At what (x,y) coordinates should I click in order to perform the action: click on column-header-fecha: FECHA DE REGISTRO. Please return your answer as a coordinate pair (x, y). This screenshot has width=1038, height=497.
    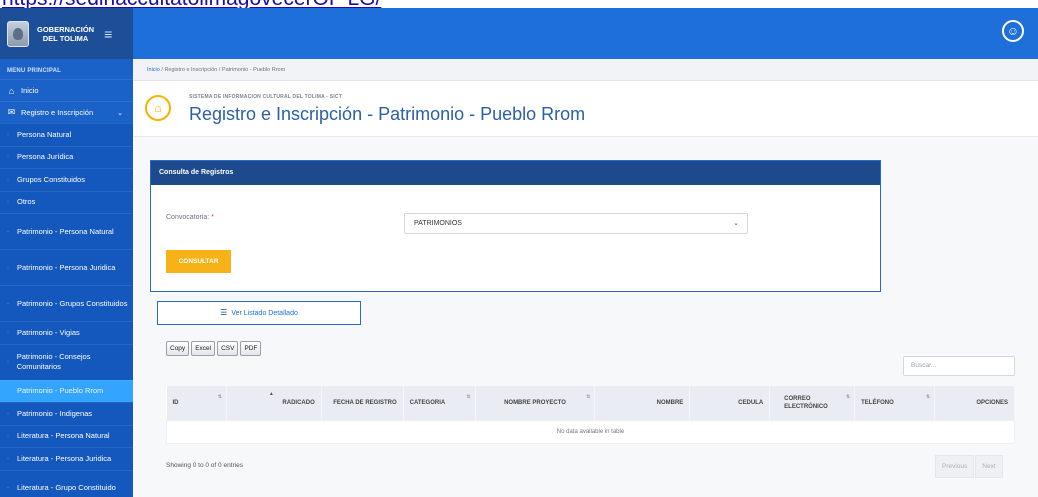
    Looking at the image, I should click on (362, 403).